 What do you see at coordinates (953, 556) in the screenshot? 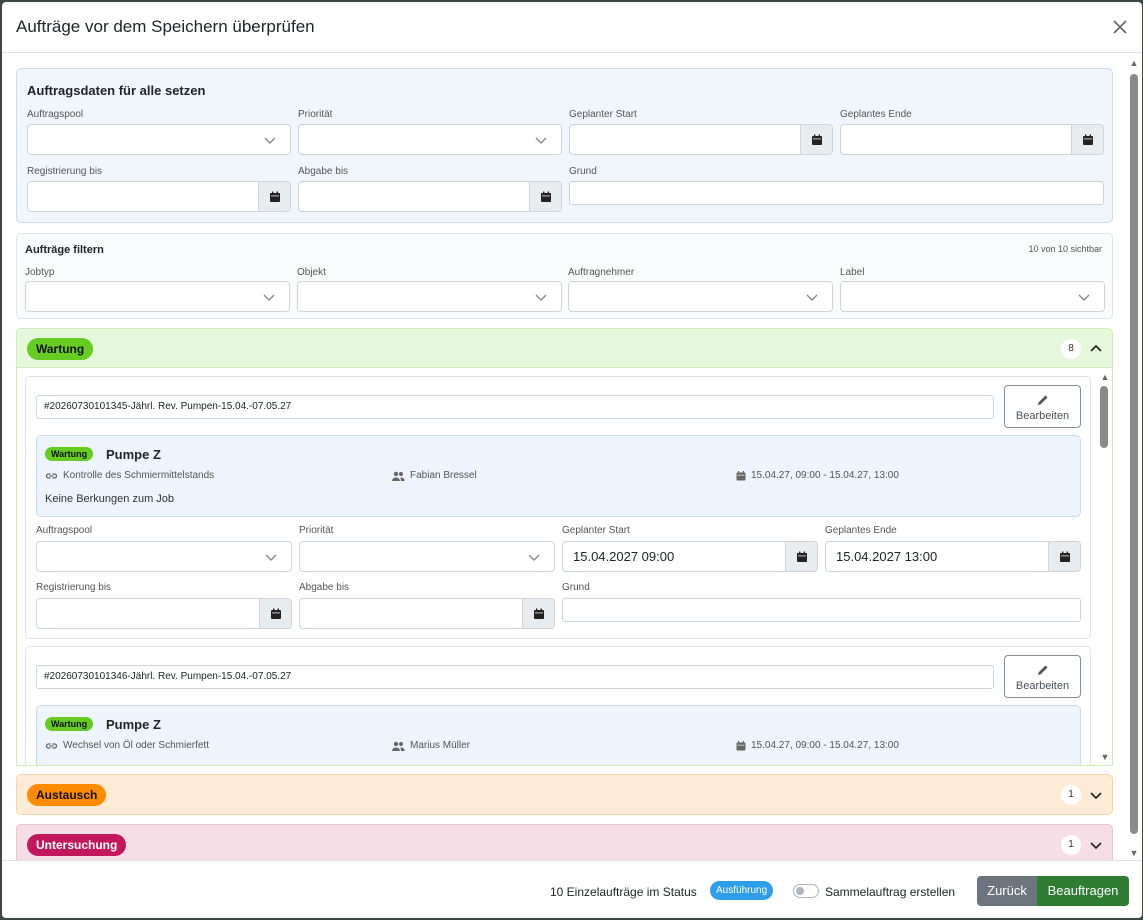
I see `job-end-input: 15.04.2027 13:00` at bounding box center [953, 556].